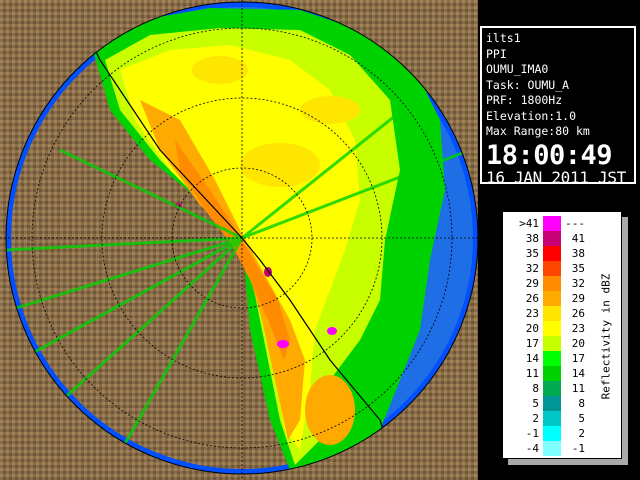  Describe the element at coordinates (578, 283) in the screenshot. I see `legend-high-value: 32` at that location.